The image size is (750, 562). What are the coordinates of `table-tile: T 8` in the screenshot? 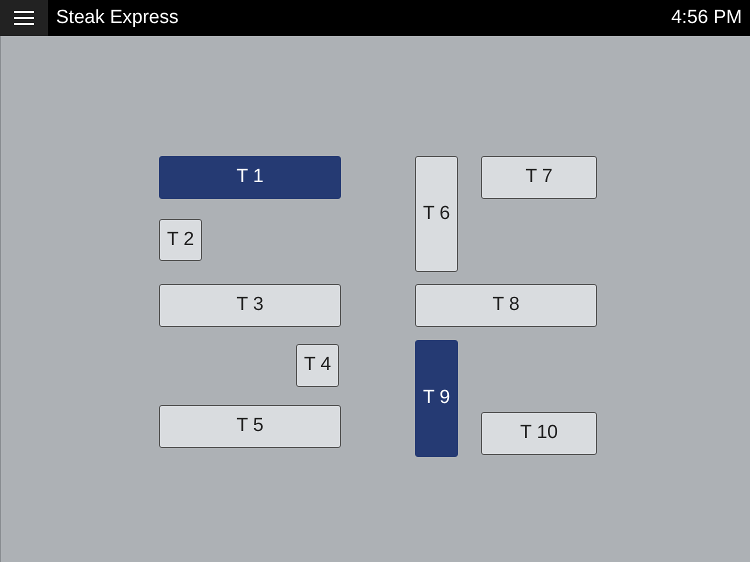 It's located at (506, 305).